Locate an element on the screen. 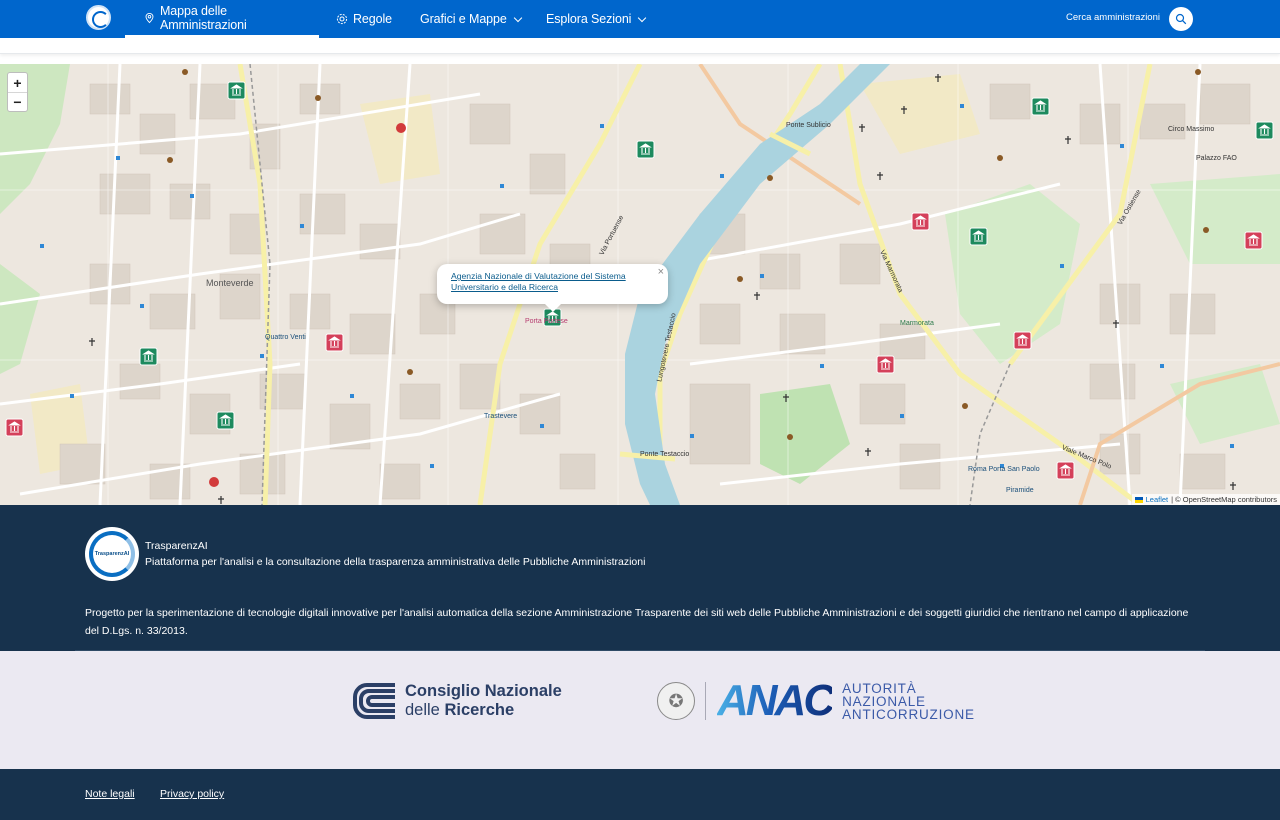 The width and height of the screenshot is (1280, 820). close-icon: × is located at coordinates (661, 272).